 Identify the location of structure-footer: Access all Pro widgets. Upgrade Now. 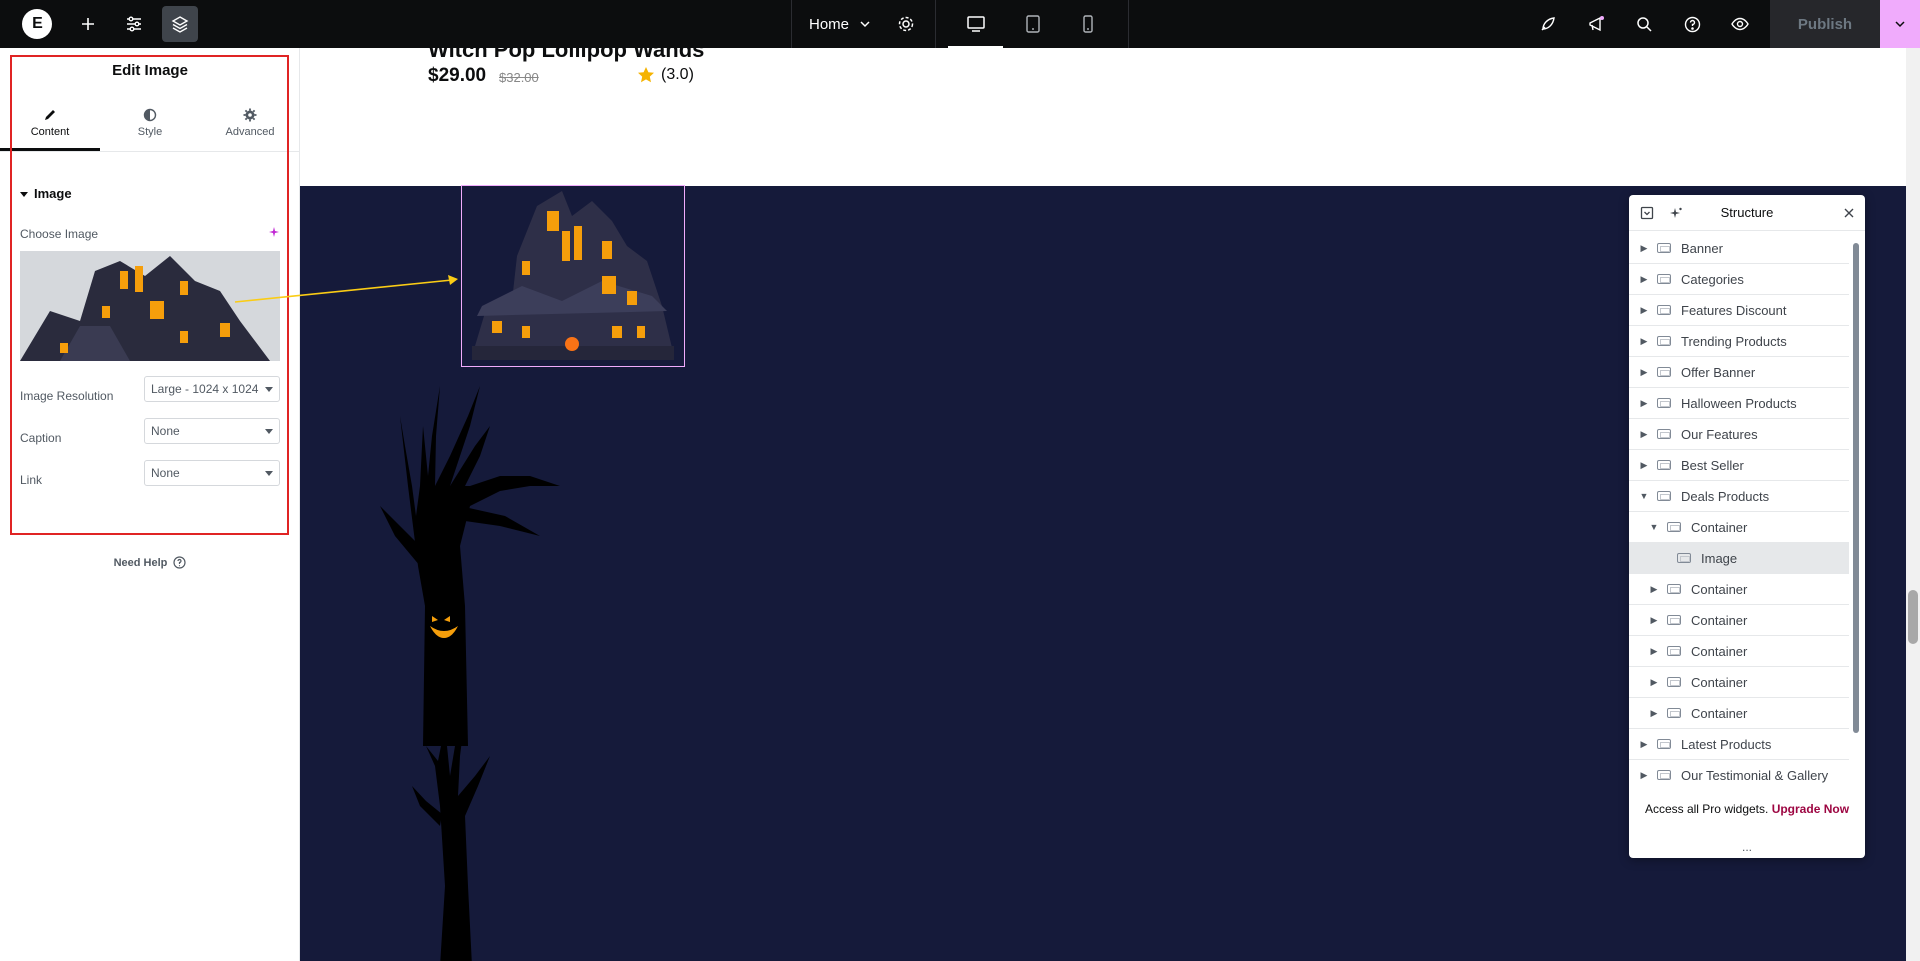
(1747, 809).